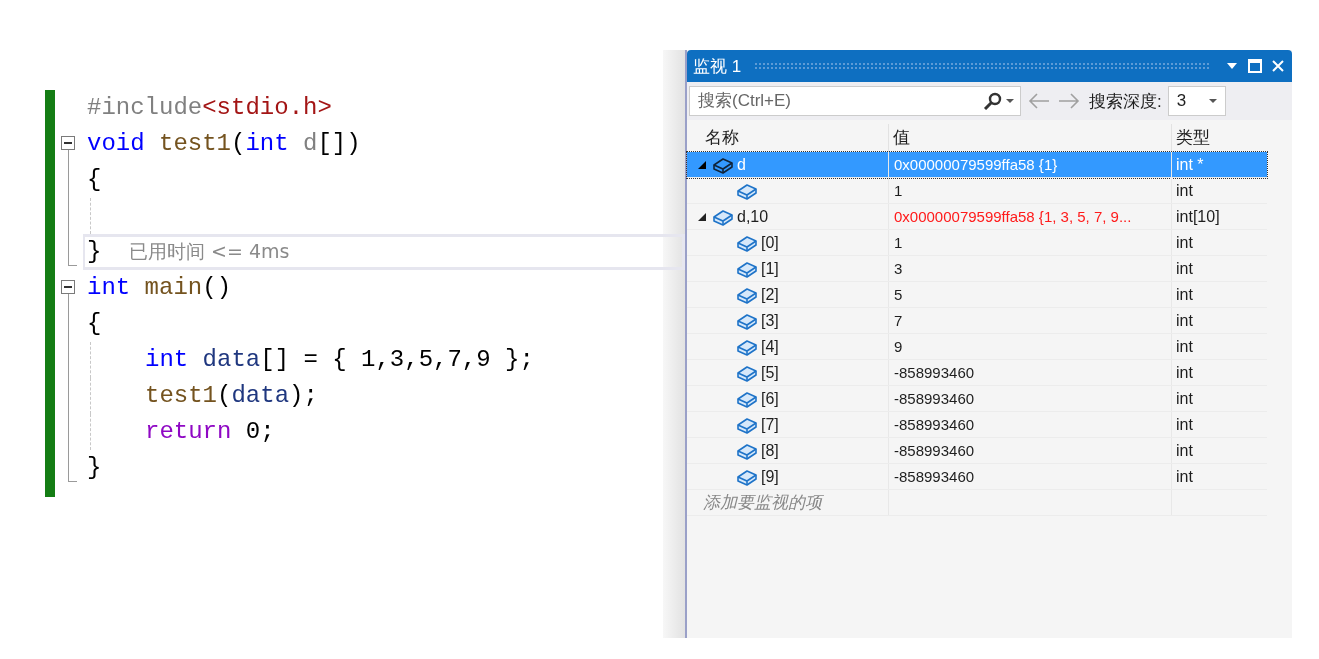  I want to click on code-line: void test1(int d[]), so click(224, 144).